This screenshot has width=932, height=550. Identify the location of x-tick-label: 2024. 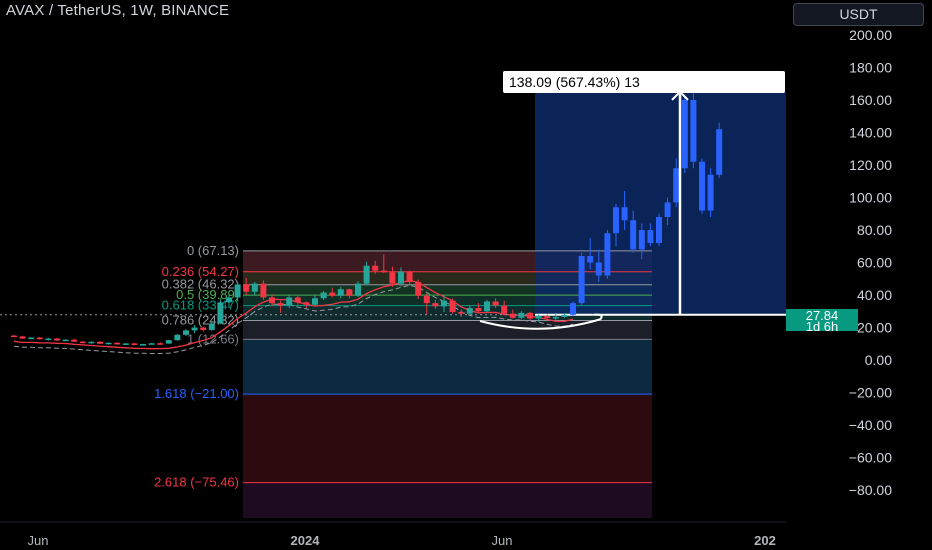
(306, 540).